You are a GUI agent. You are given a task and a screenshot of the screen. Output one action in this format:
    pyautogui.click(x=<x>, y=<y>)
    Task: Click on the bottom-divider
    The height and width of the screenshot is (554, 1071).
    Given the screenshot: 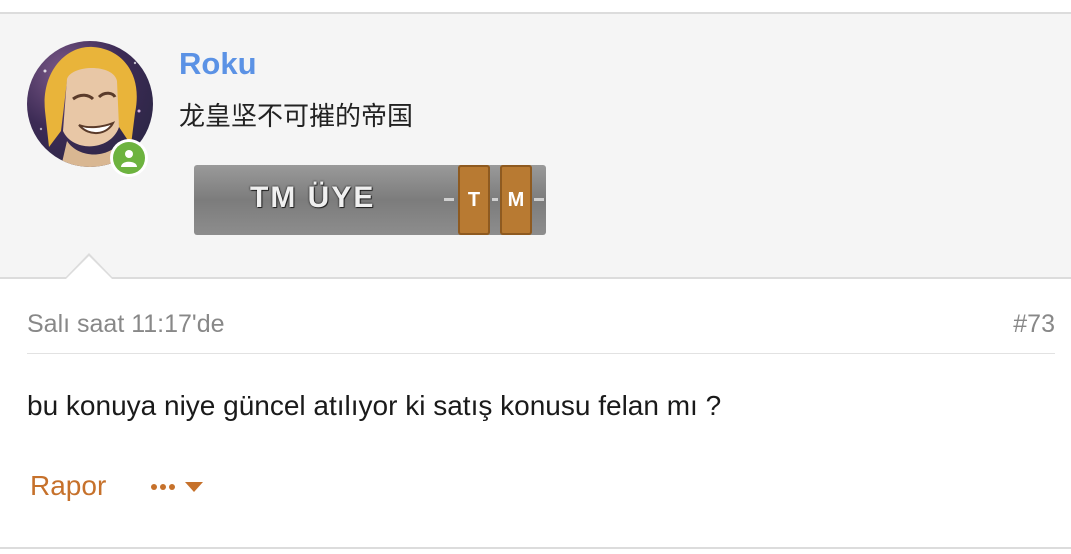 What is the action you would take?
    pyautogui.click(x=535, y=548)
    